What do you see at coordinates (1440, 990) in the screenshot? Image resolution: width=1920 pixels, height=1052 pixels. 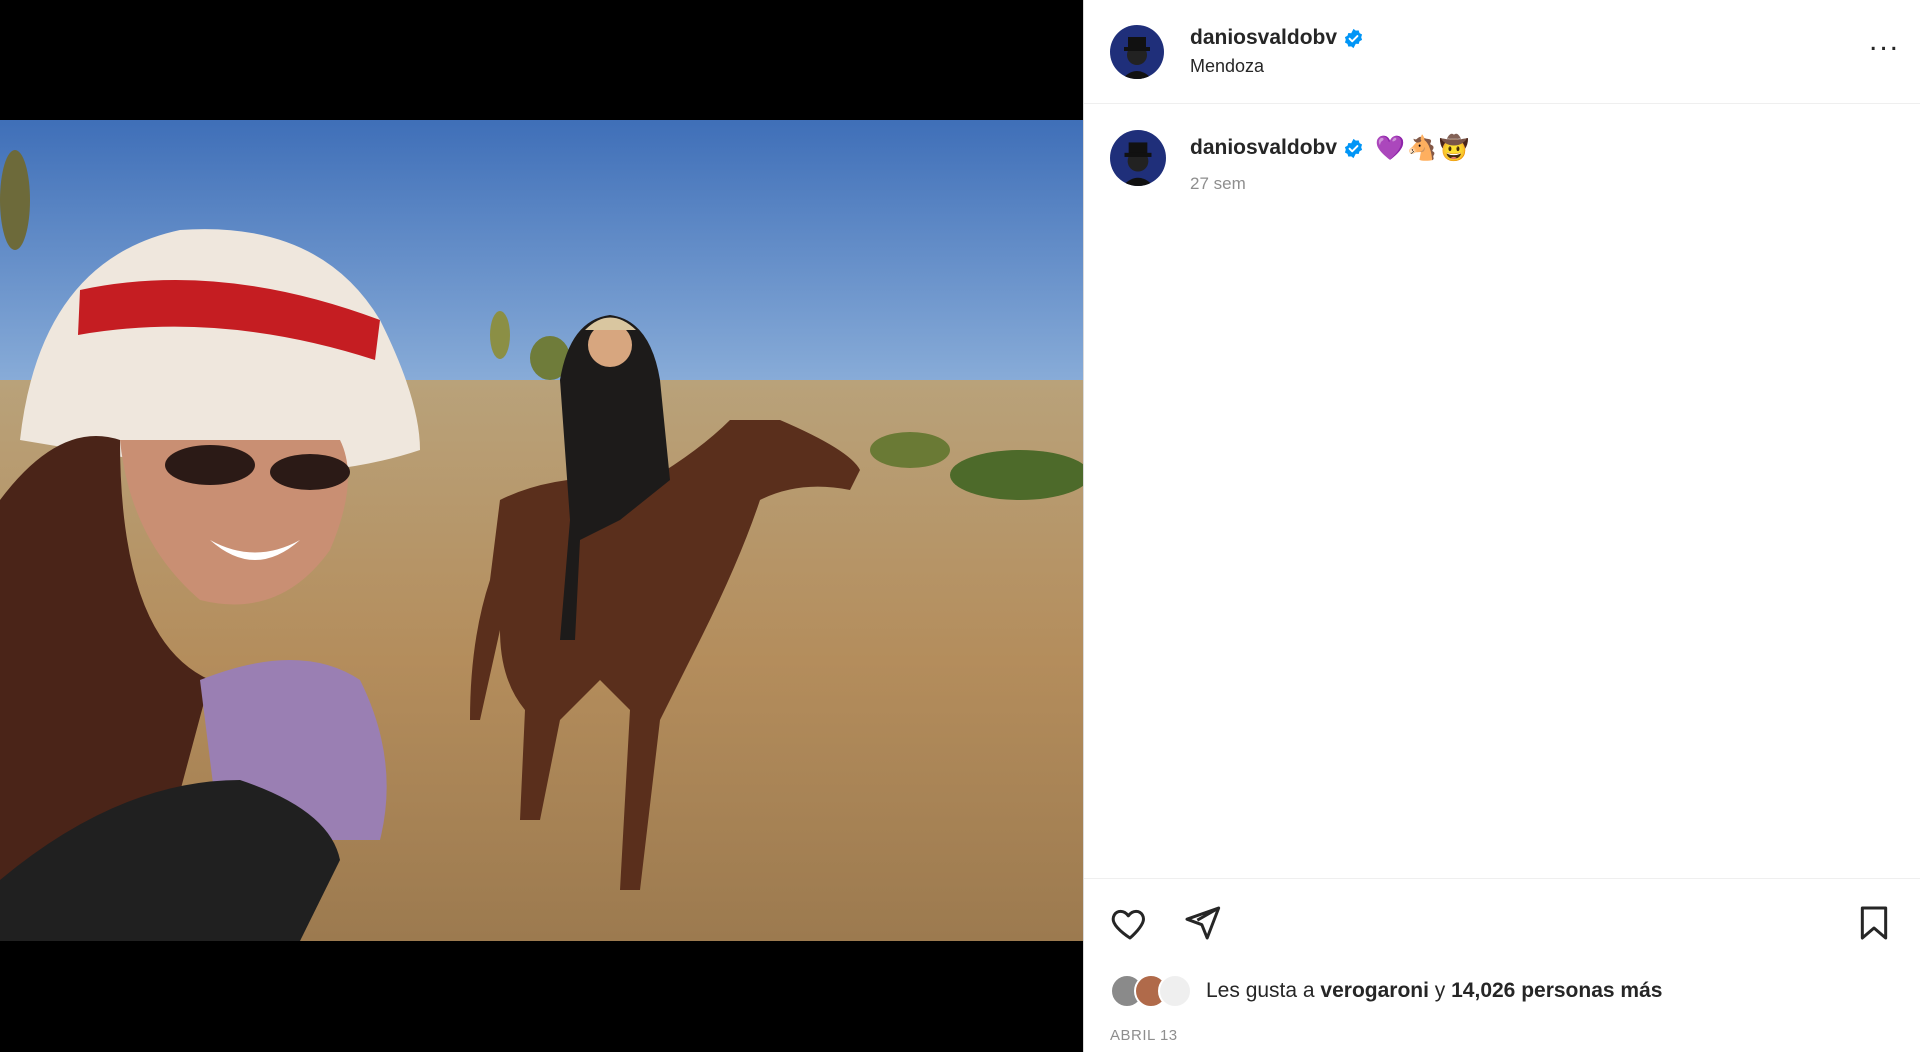 I see `likes-connector: y` at bounding box center [1440, 990].